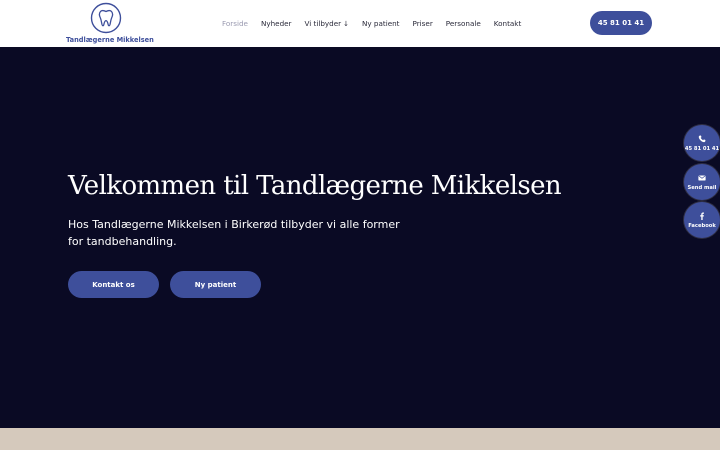 The height and width of the screenshot is (450, 720). Describe the element at coordinates (106, 18) in the screenshot. I see `tooth-icon` at that location.